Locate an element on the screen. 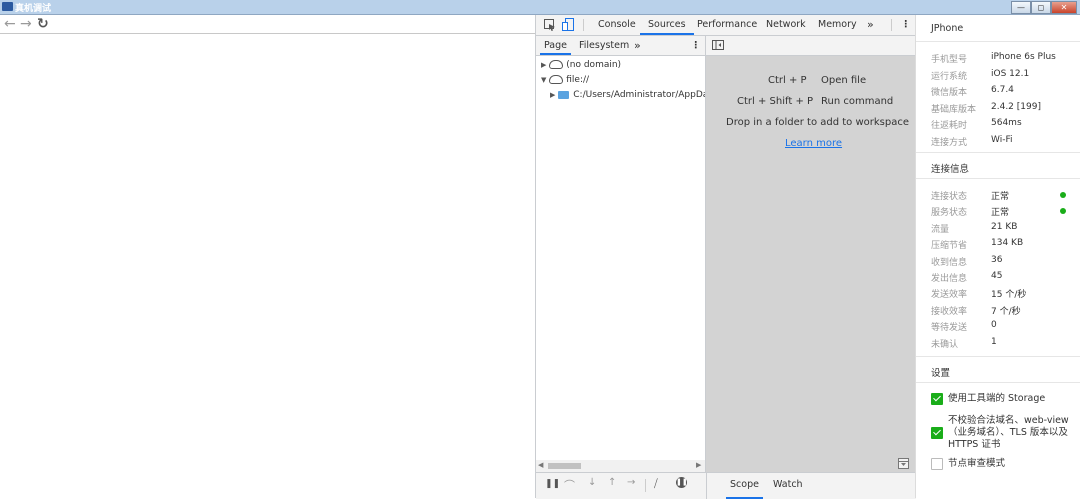  connection-value: 1 is located at coordinates (994, 341).